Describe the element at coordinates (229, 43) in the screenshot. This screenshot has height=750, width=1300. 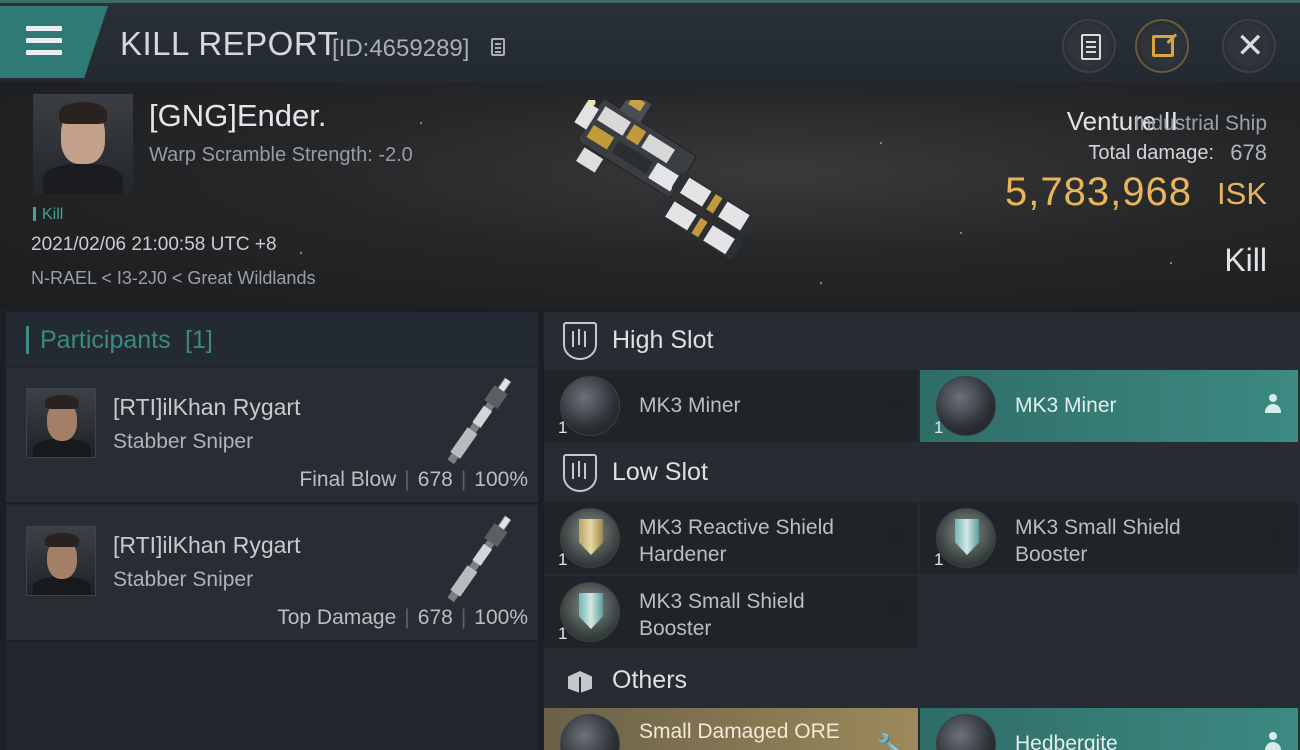
I see `page-title: KILL REPORT` at that location.